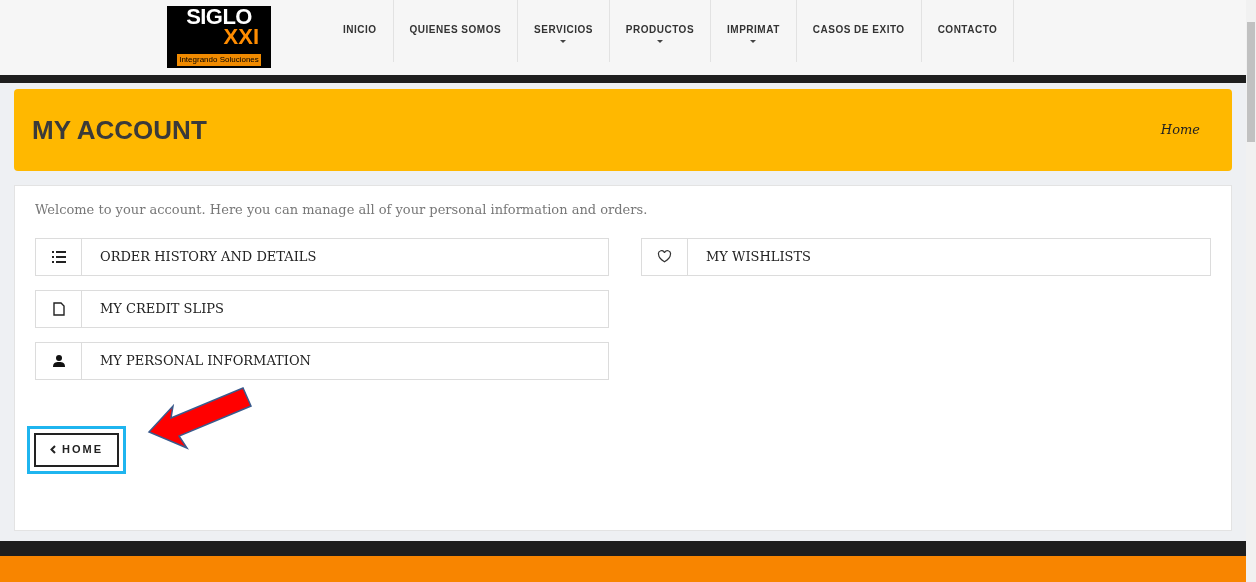 The image size is (1256, 582). I want to click on intro-text: Welcome to your account. Here you can manage all of your personal information and orders., so click(342, 210).